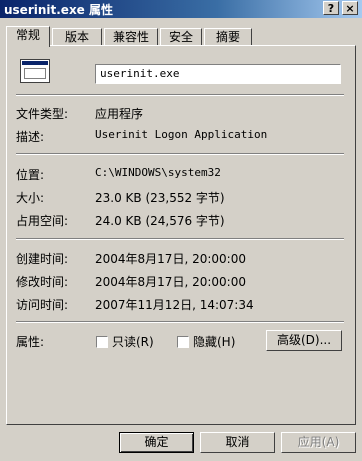 The image size is (362, 461). I want to click on location-value: C:\WINDOWS\system32, so click(158, 172).